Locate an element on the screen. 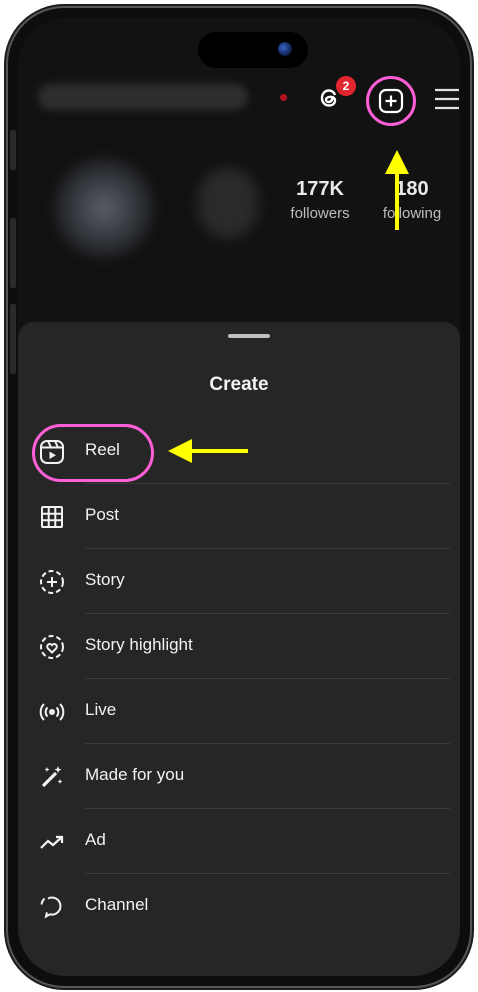  grid-icon is located at coordinates (52, 517).